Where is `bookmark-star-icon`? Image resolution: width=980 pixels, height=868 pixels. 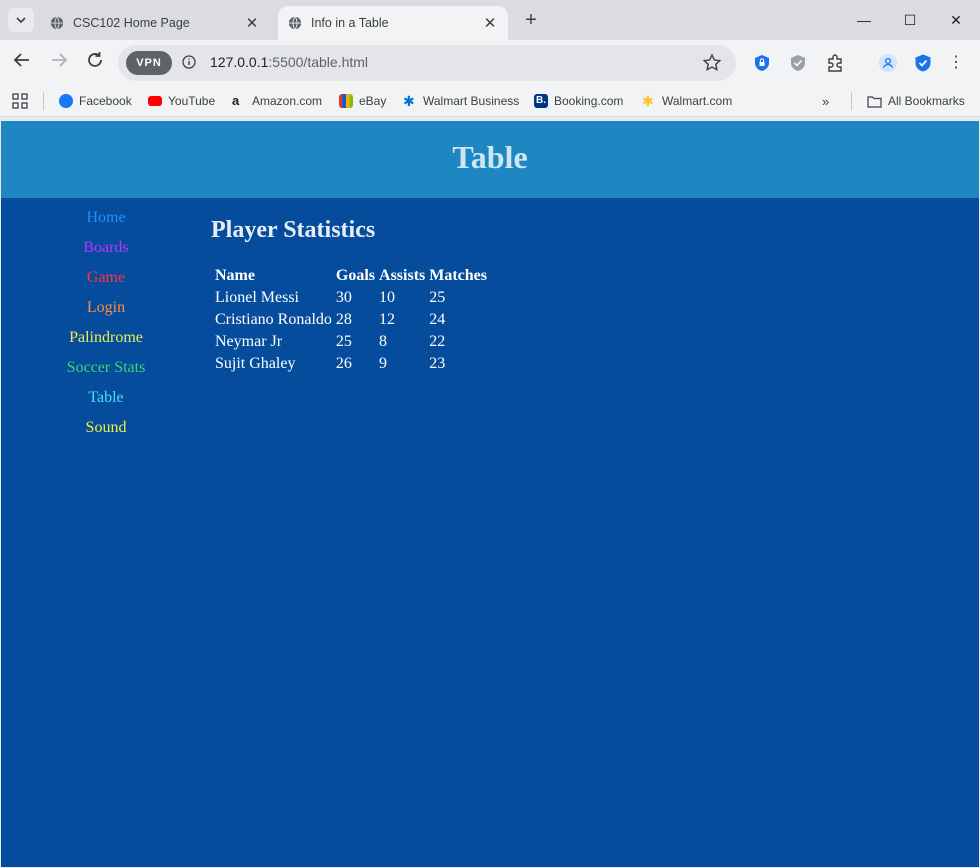
bookmark-star-icon is located at coordinates (712, 63).